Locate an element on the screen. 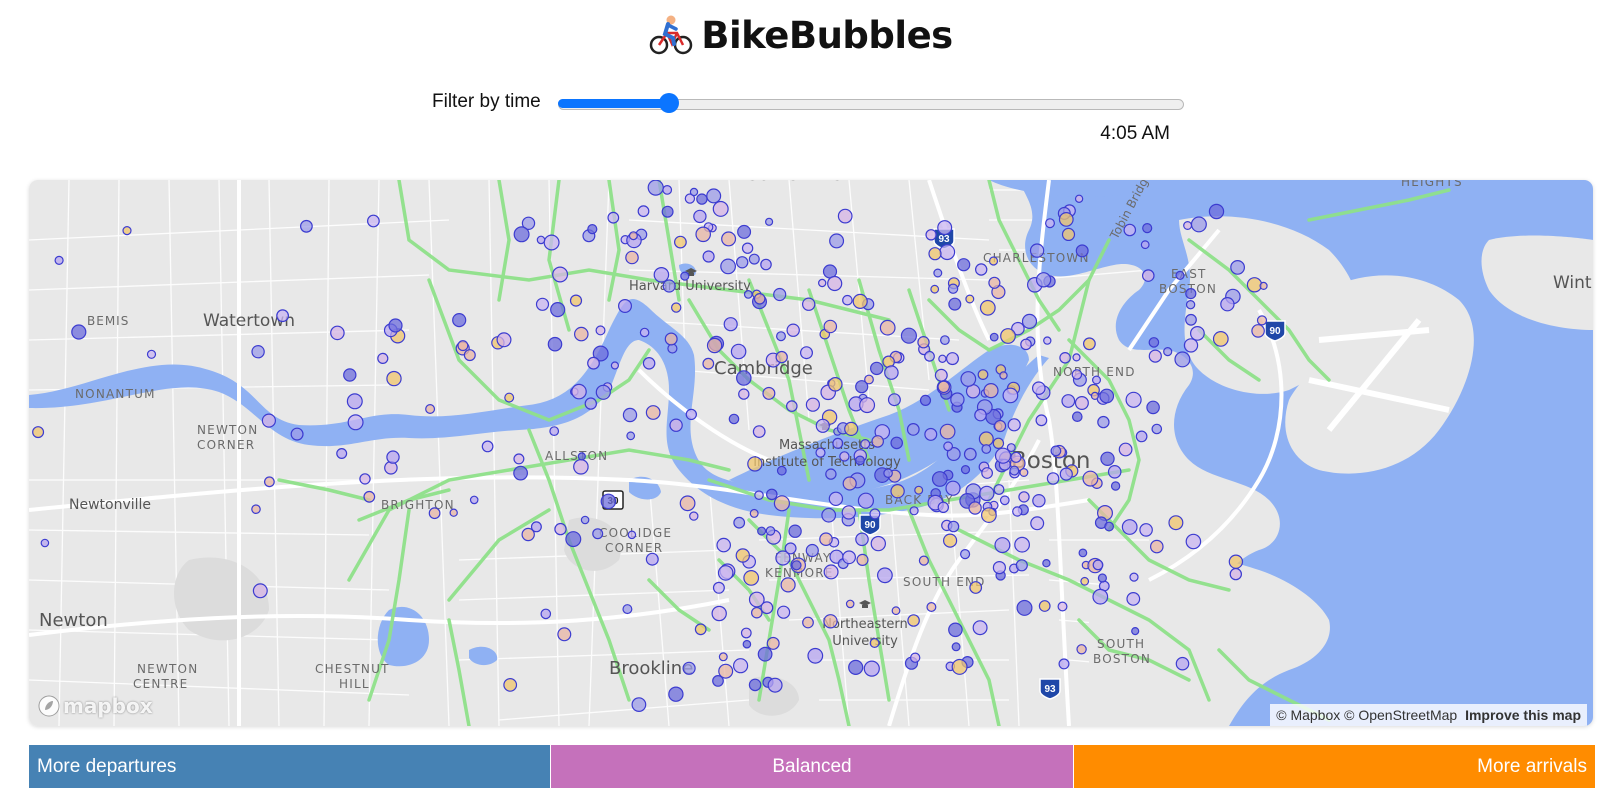 The height and width of the screenshot is (802, 1602). slider-thumb is located at coordinates (669, 103).